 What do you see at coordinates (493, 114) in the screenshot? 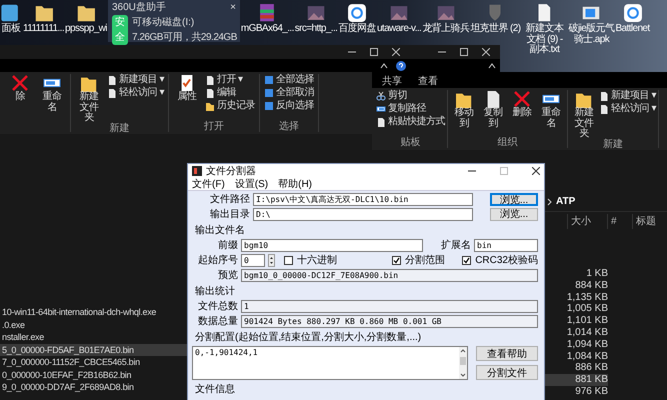
I see `ribbon-button: 复制到` at bounding box center [493, 114].